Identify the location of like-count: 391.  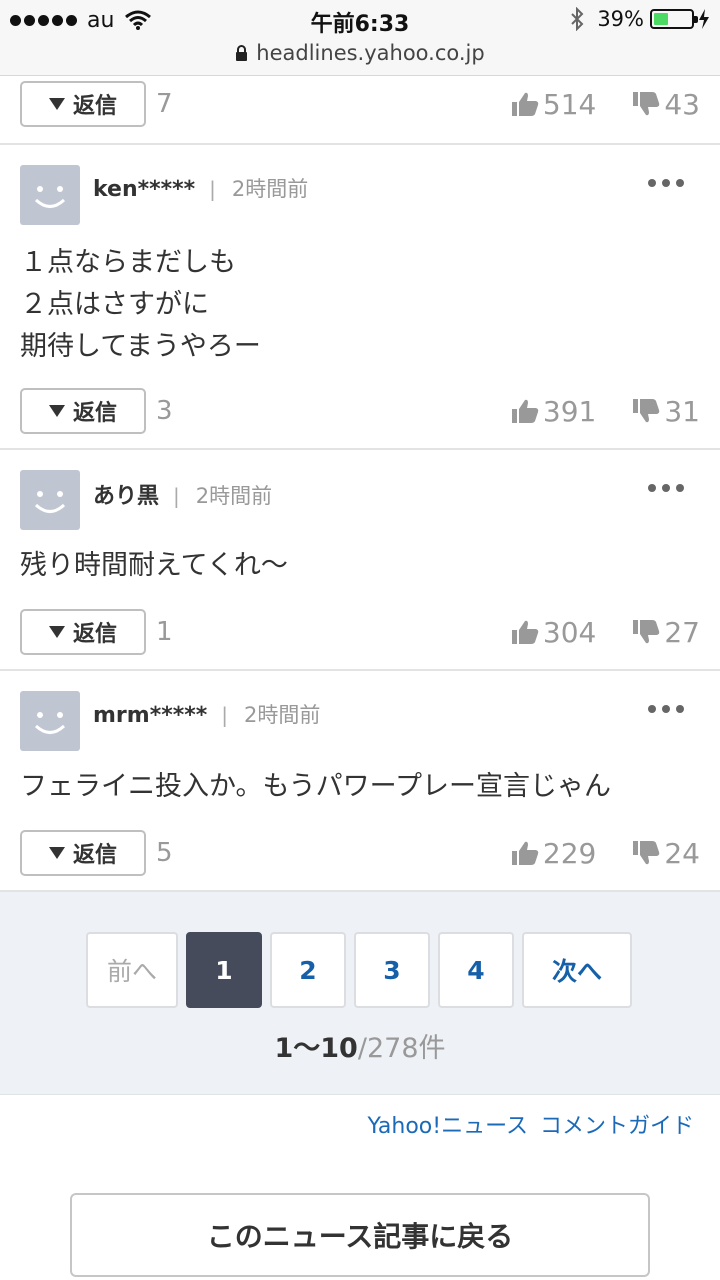
(569, 411).